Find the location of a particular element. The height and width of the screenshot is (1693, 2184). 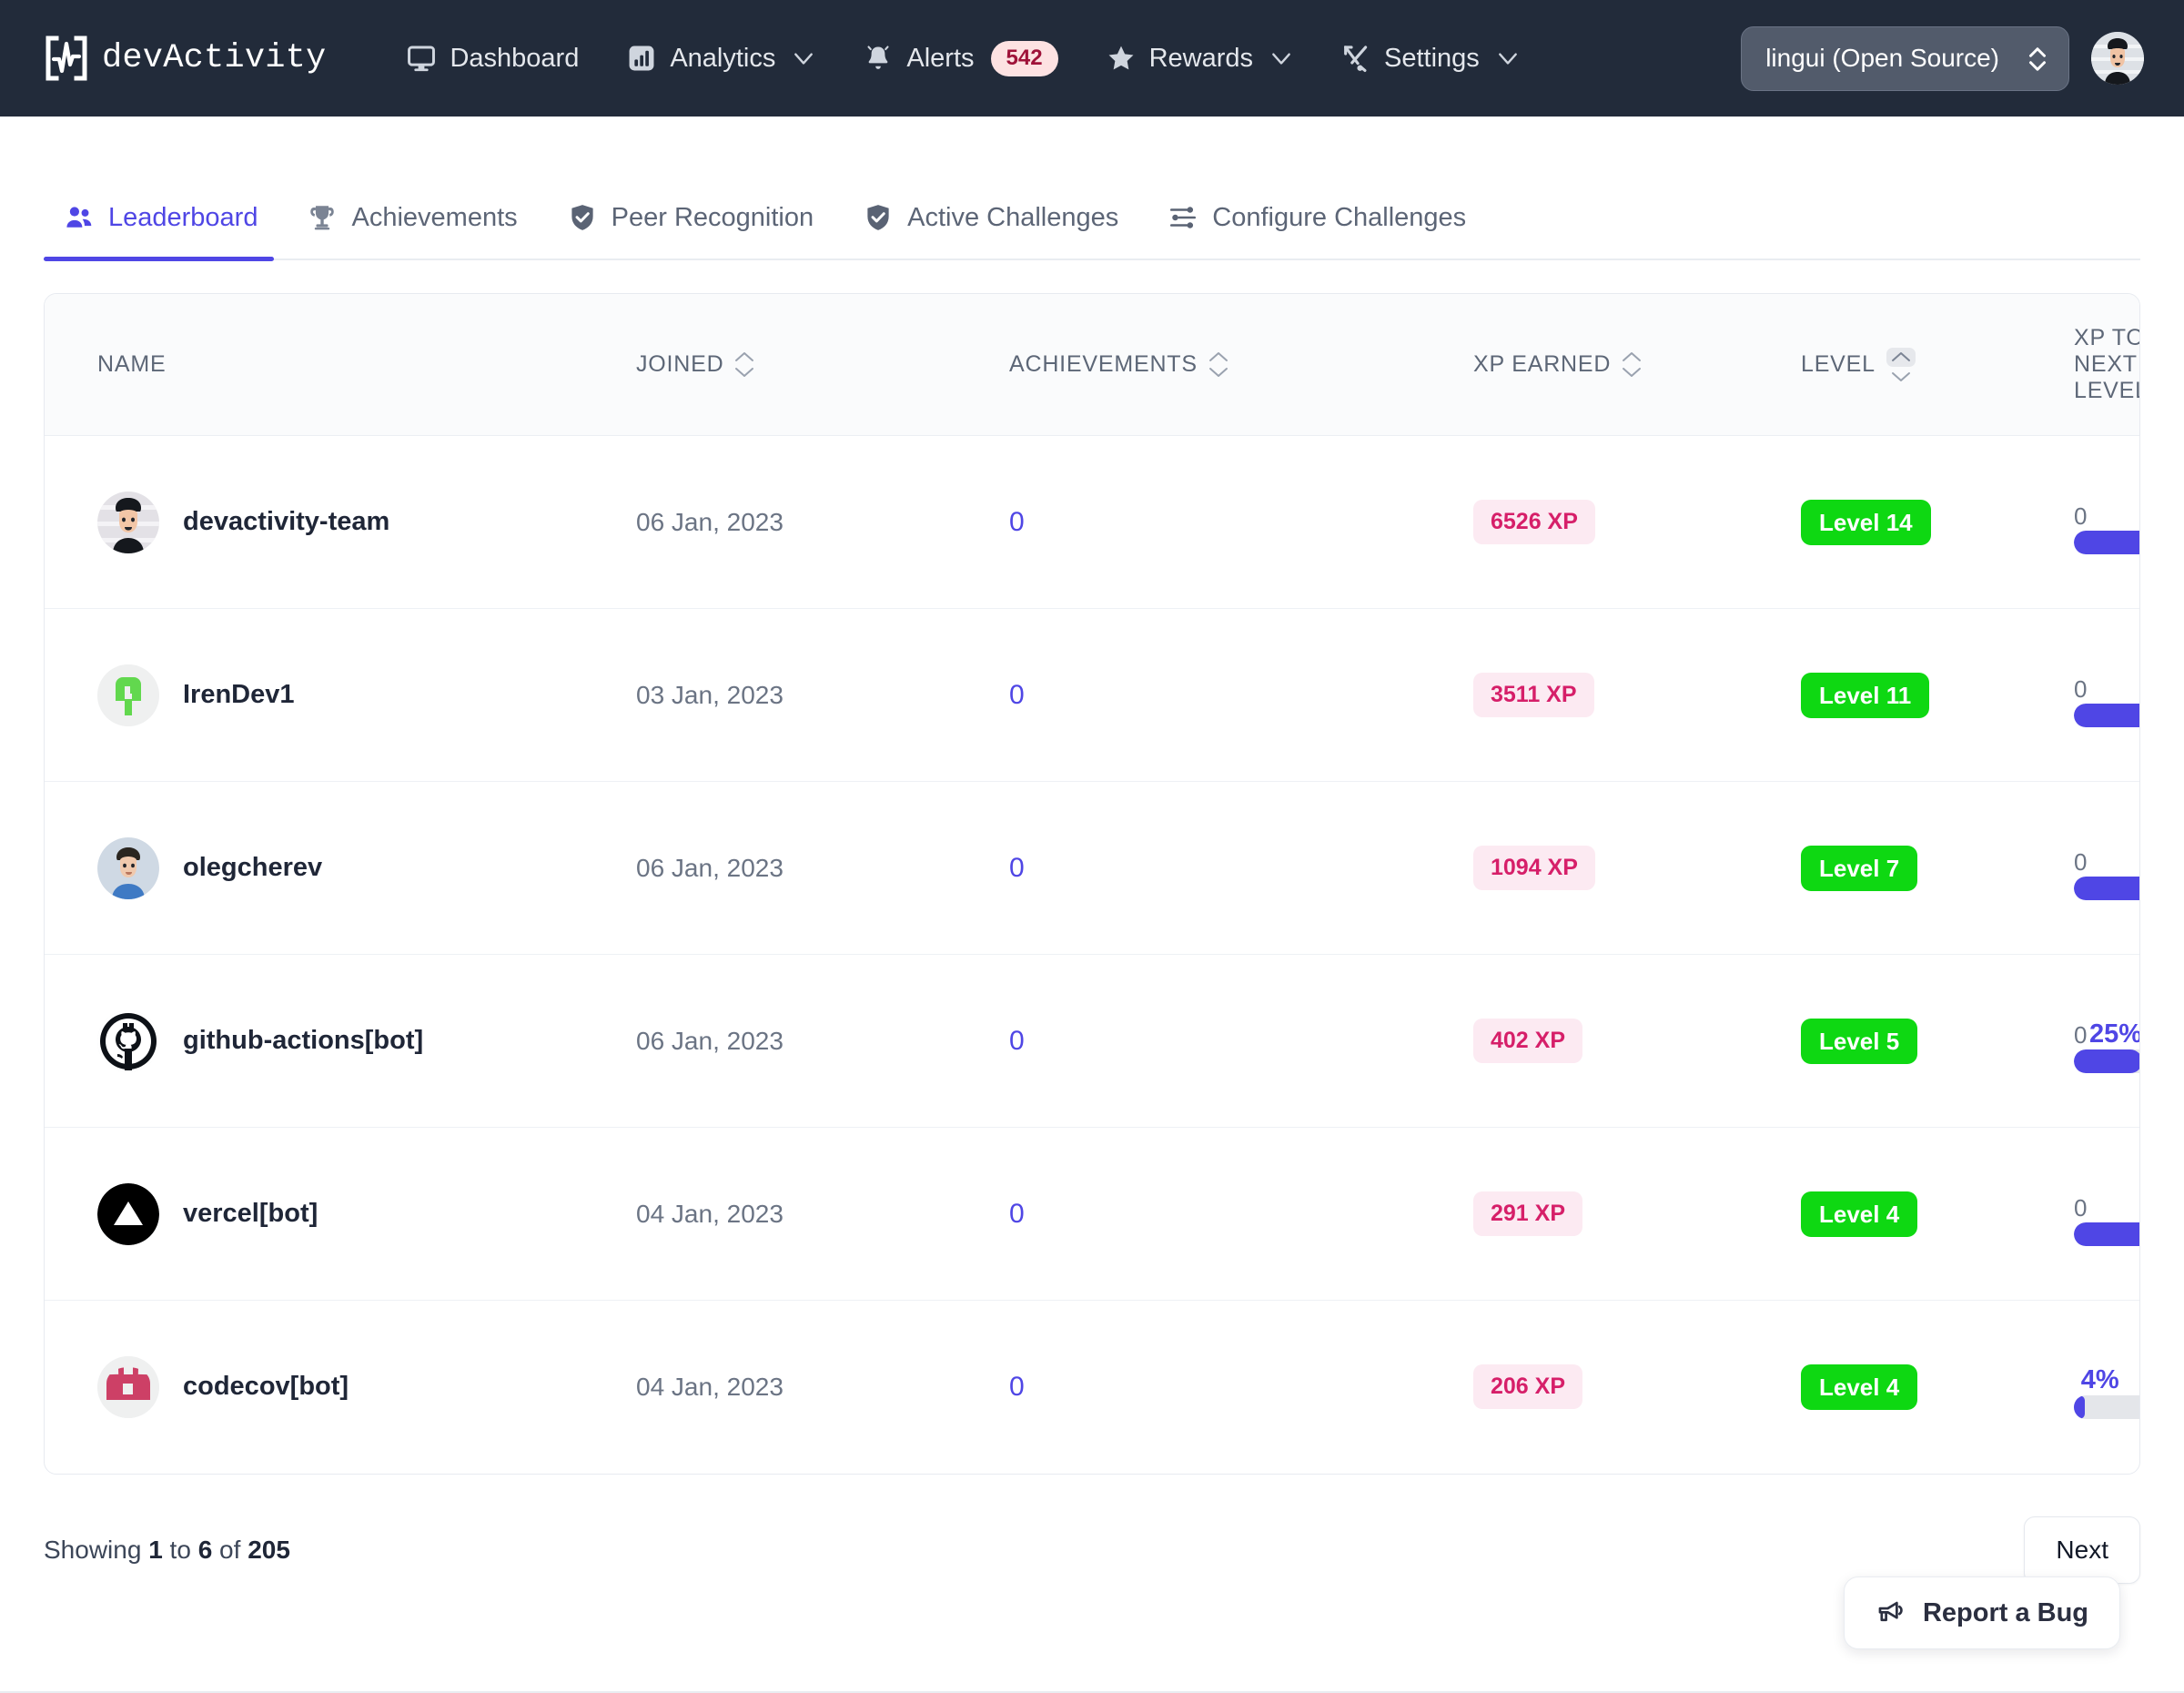

column-header-xp-to-next-level: XP TO NEXT LEVEL is located at coordinates (2106, 365).